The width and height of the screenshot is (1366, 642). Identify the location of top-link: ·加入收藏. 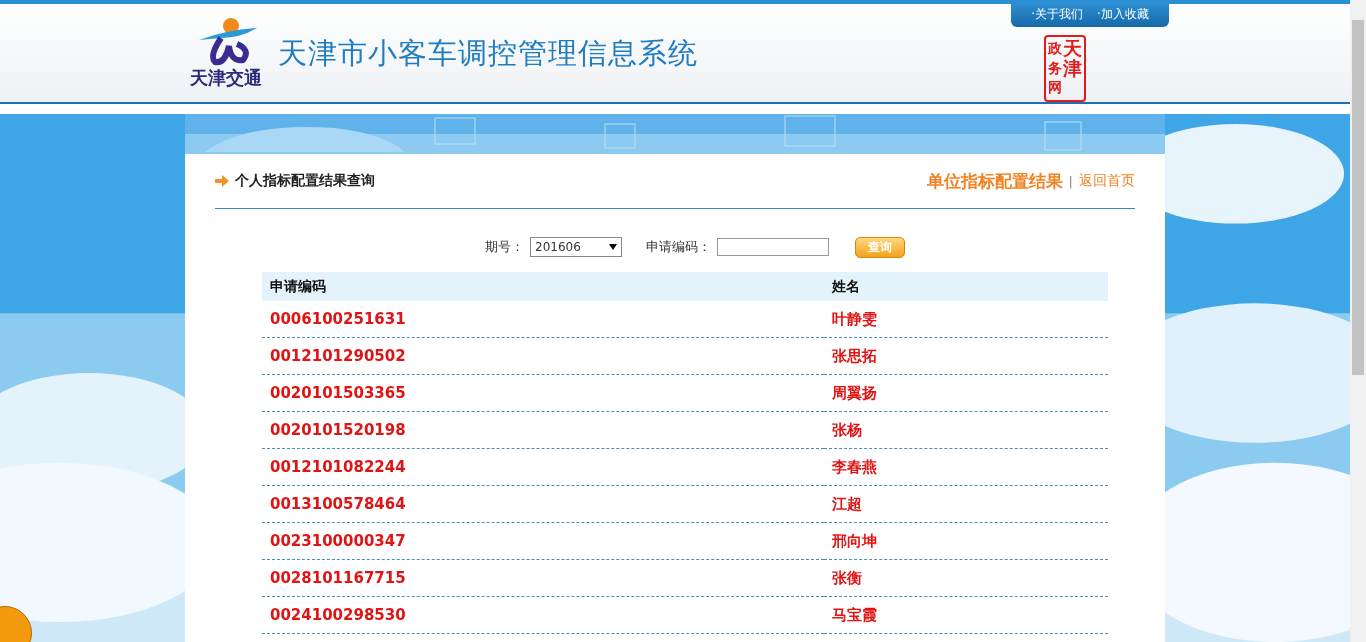
(1123, 14).